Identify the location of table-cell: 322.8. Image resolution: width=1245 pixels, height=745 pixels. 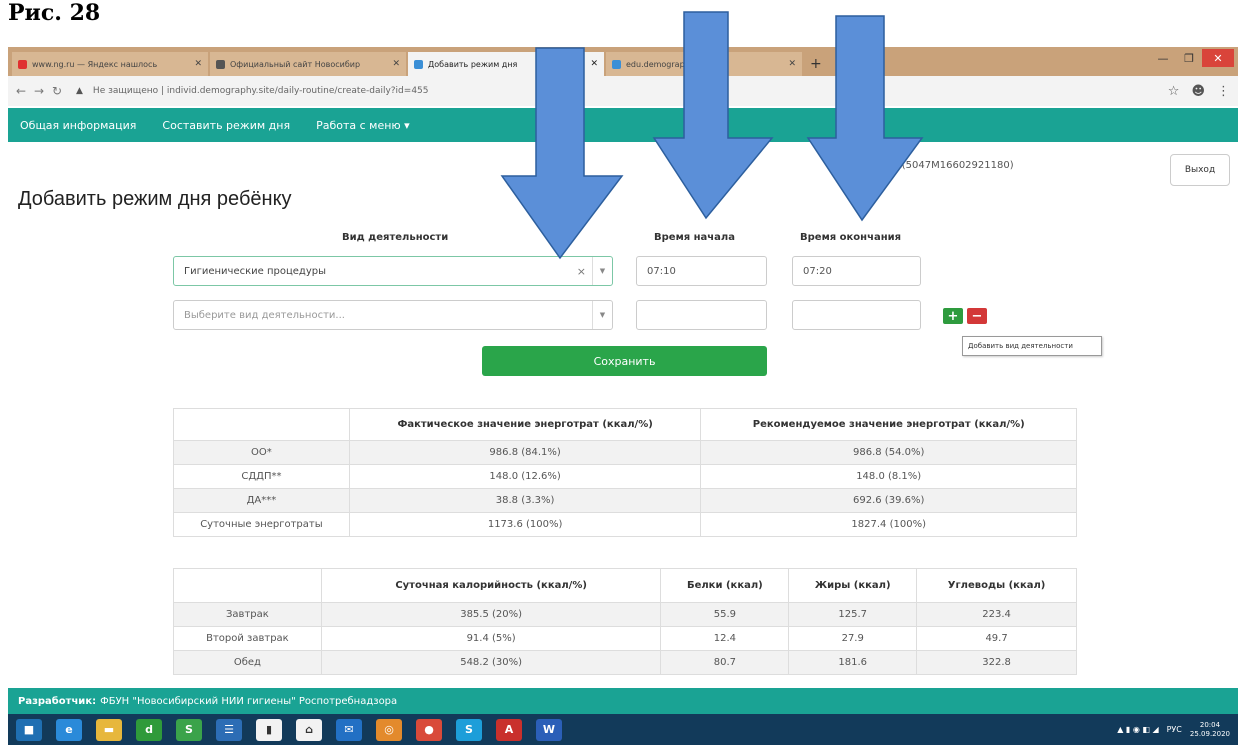
(996, 662).